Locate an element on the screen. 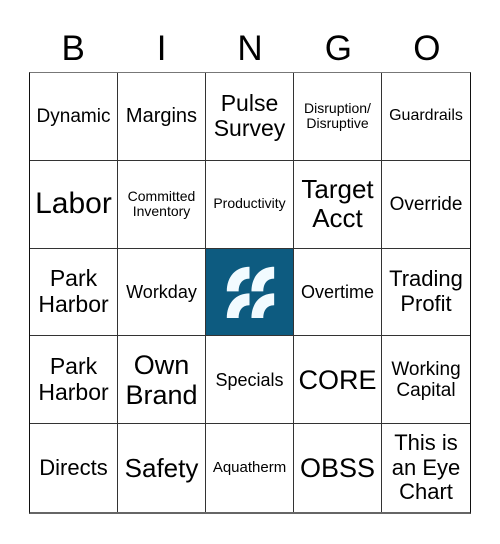  bingo-cell: Workday is located at coordinates (162, 292).